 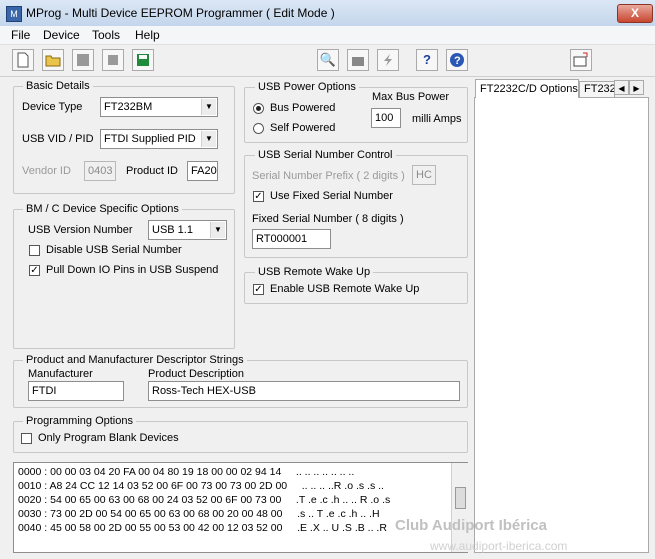 What do you see at coordinates (314, 272) in the screenshot?
I see `wake-up-legend: USB Remote Wake Up` at bounding box center [314, 272].